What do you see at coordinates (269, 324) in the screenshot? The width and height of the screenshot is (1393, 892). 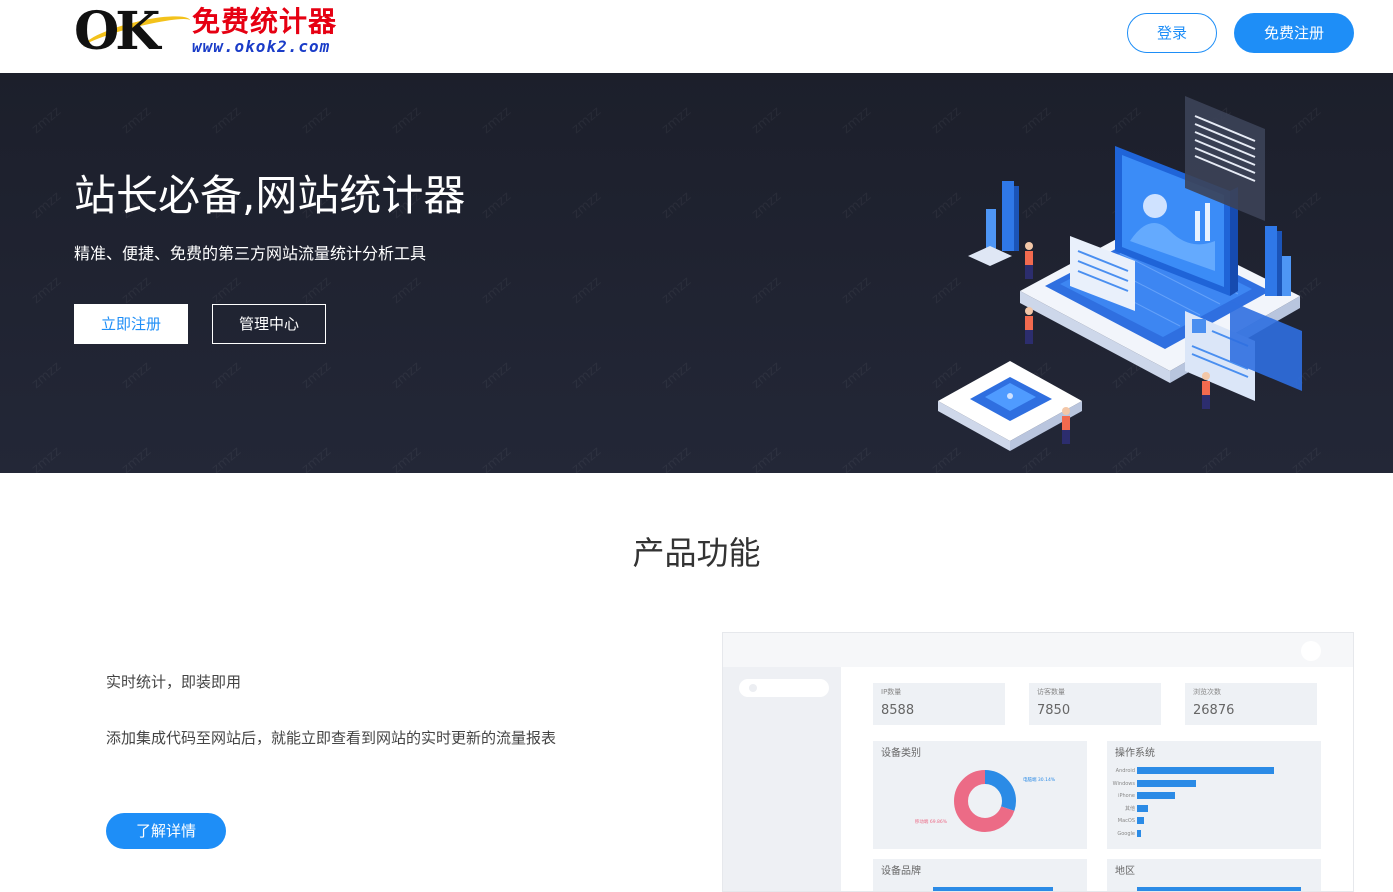 I see `management-center-button: 管理中心` at bounding box center [269, 324].